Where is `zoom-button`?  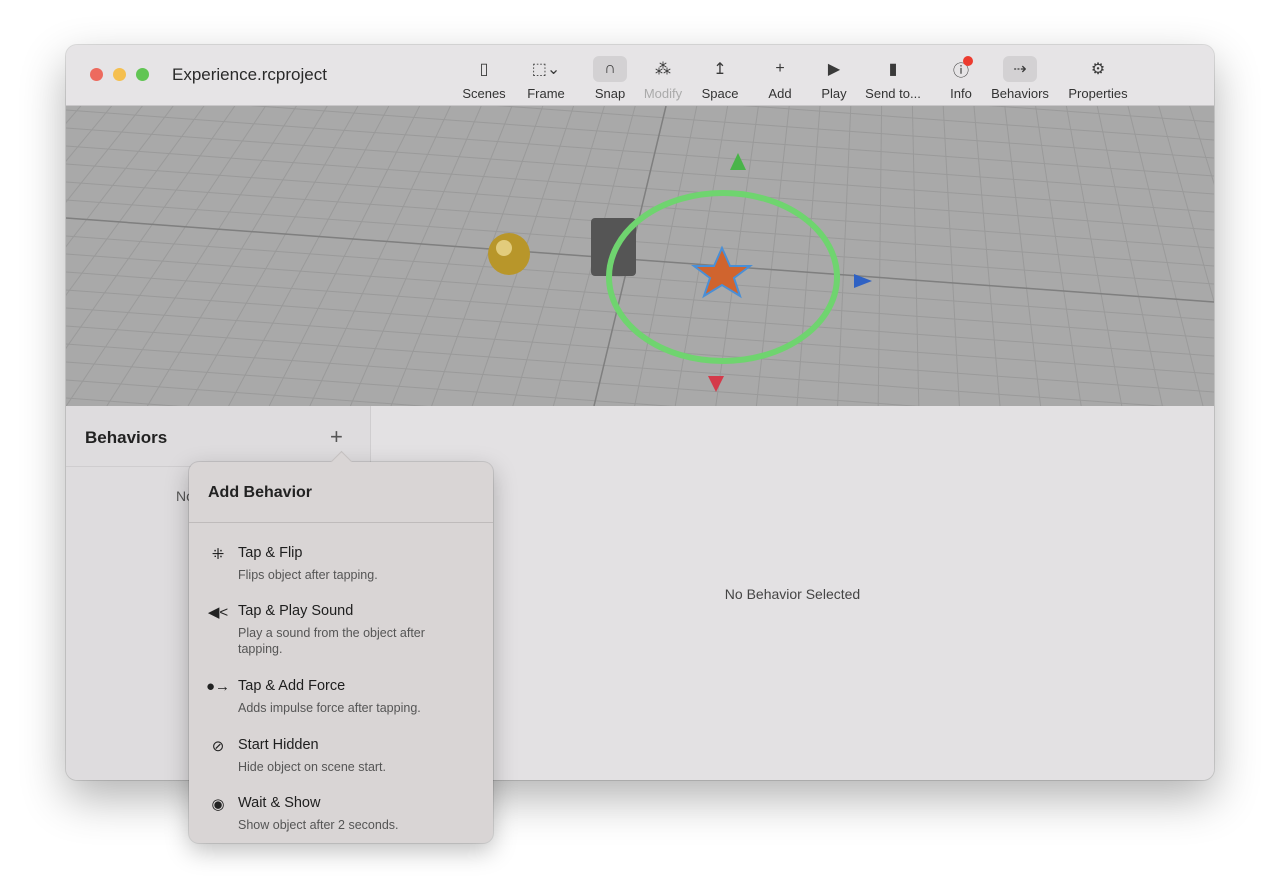
zoom-button is located at coordinates (142, 74).